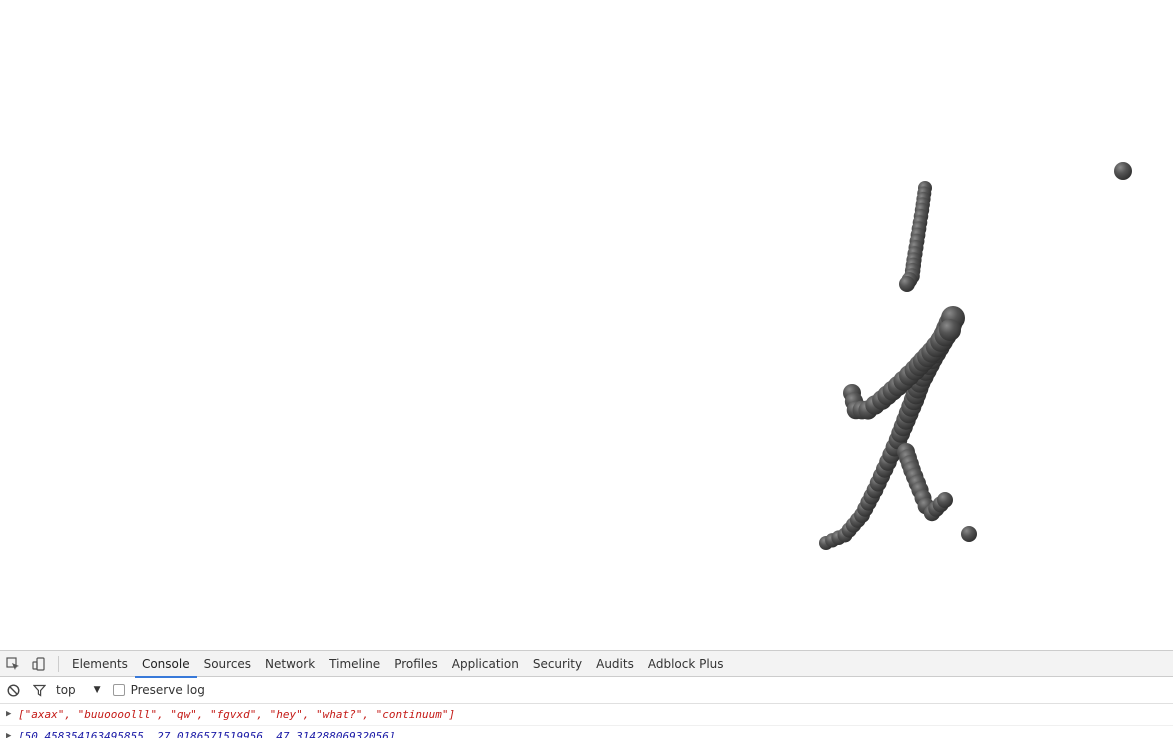 The height and width of the screenshot is (738, 1173). What do you see at coordinates (586, 690) in the screenshot?
I see `console-filterbar: top ▼ Preserve log` at bounding box center [586, 690].